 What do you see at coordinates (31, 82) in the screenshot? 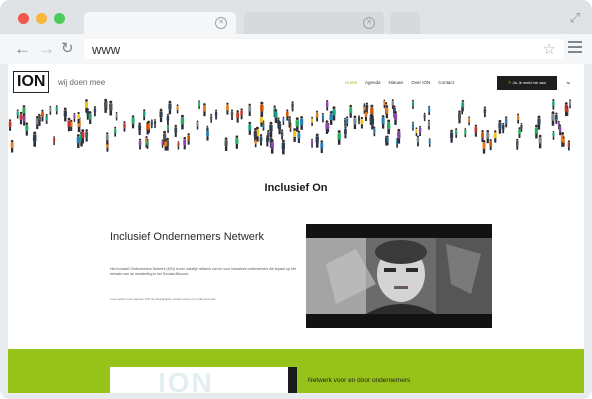
I see `site-logo: ION` at bounding box center [31, 82].